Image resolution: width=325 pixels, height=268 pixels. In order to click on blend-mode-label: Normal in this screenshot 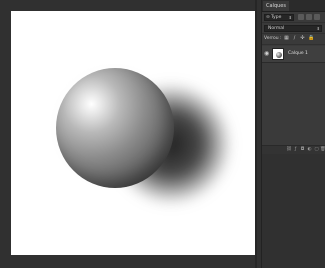, I will do `click(276, 28)`.